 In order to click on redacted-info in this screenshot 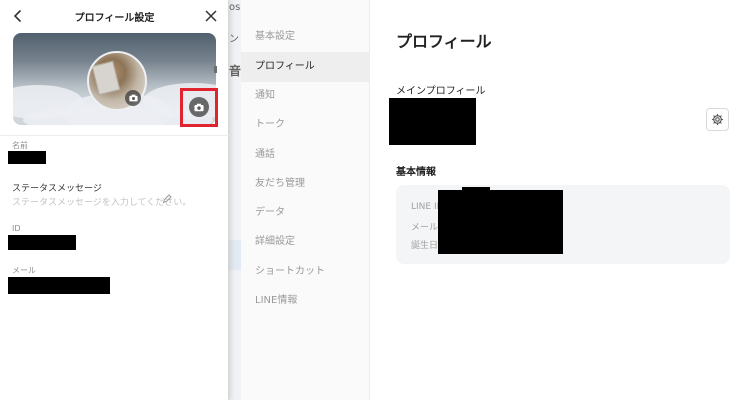, I will do `click(500, 222)`.